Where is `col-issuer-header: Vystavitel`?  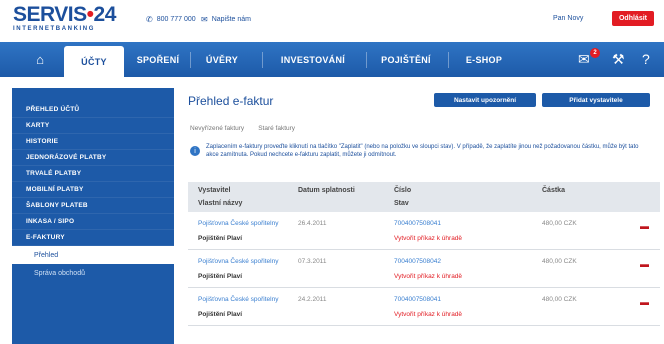
col-issuer-header: Vystavitel is located at coordinates (214, 190).